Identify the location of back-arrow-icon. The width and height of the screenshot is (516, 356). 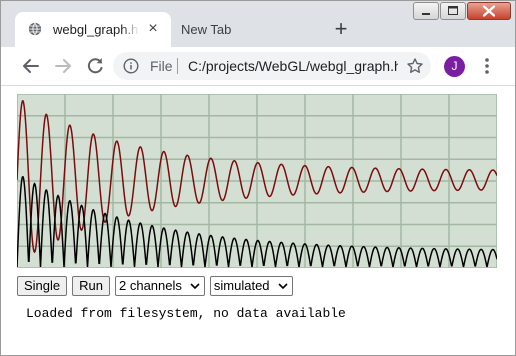
(31, 66).